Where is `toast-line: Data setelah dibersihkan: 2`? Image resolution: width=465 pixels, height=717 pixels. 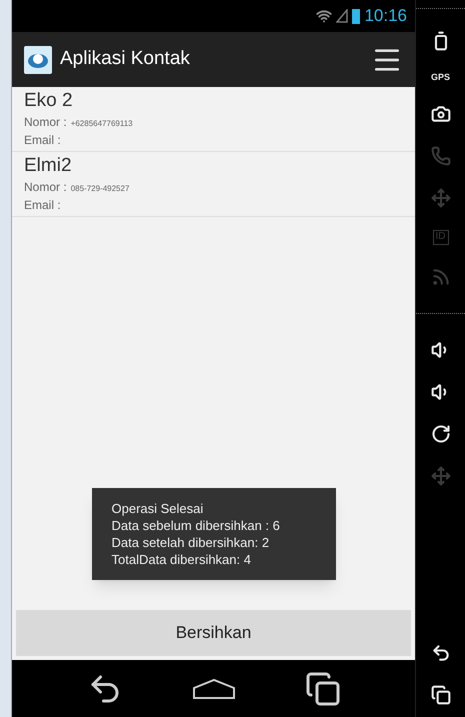 toast-line: Data setelah dibersihkan: 2 is located at coordinates (191, 542).